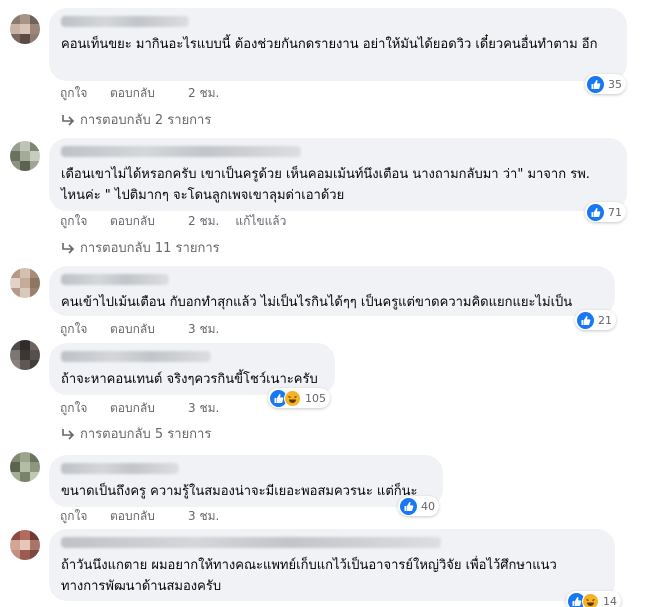 This screenshot has height=607, width=649. Describe the element at coordinates (146, 434) in the screenshot. I see `replies-count-label: การตอบกลับ 5 รายการ` at that location.